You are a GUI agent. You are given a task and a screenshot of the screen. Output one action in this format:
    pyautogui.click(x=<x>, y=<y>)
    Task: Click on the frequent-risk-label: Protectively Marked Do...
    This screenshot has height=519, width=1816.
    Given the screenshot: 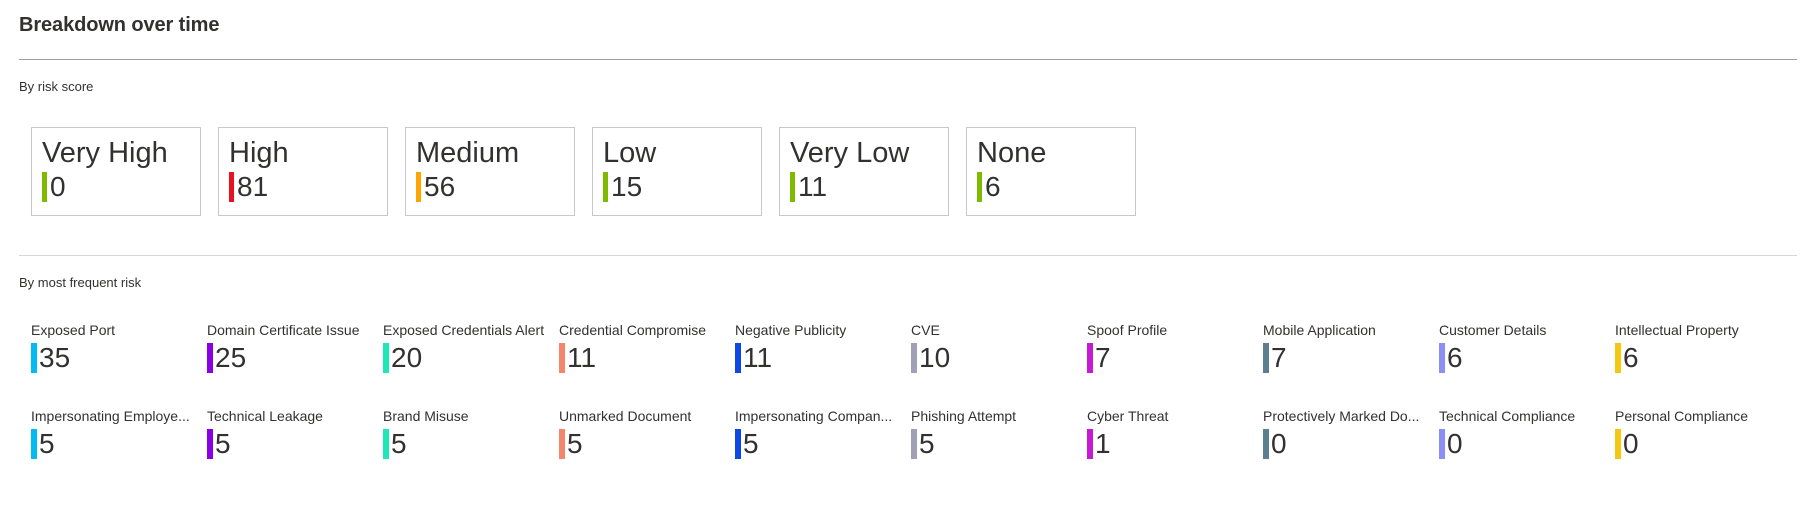 What is the action you would take?
    pyautogui.click(x=1341, y=416)
    